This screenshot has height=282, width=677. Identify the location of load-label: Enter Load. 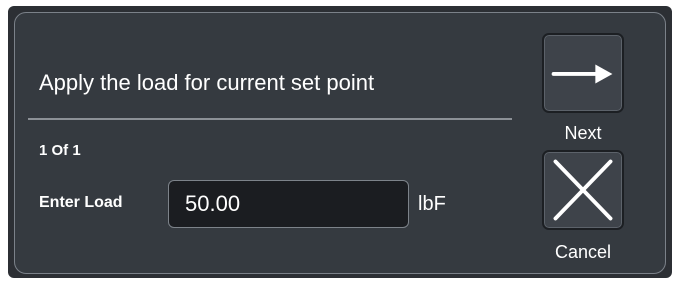
(81, 202).